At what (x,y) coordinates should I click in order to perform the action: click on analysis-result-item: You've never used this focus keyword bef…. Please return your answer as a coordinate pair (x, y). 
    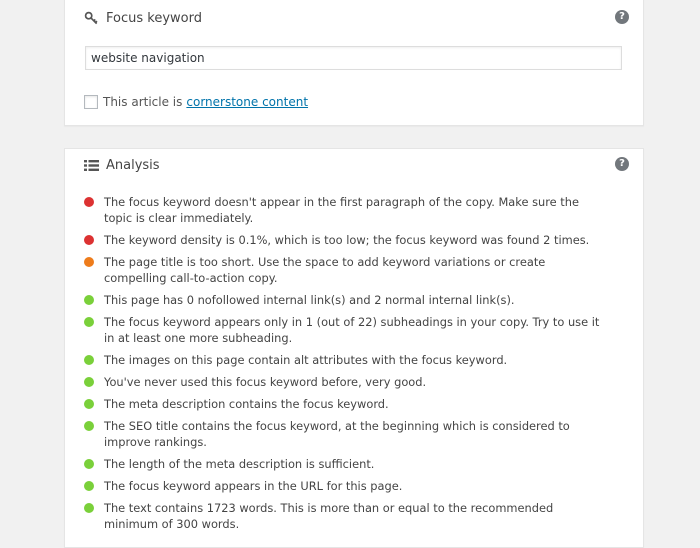
    Looking at the image, I should click on (344, 382).